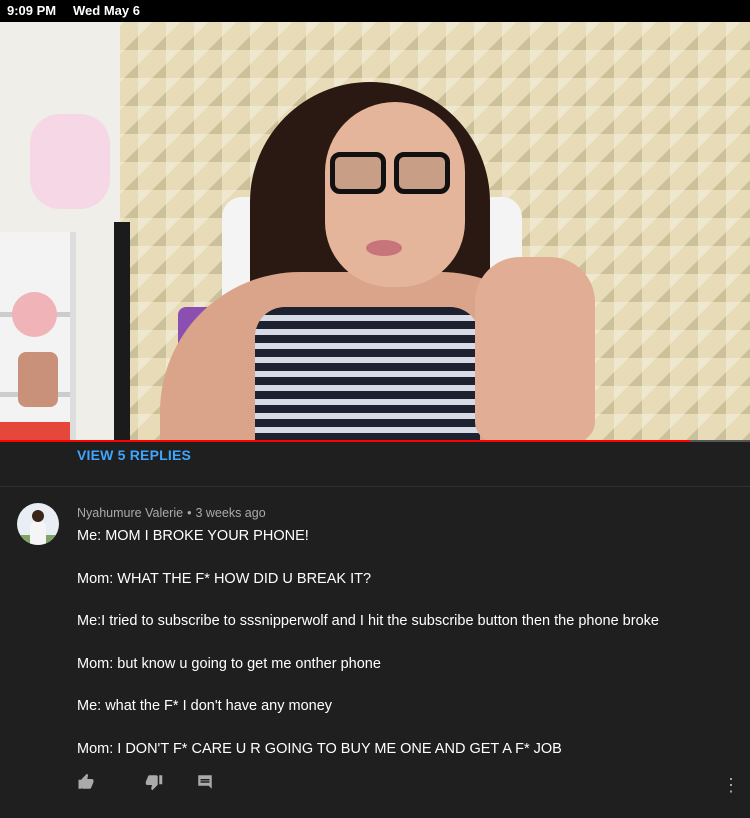 The height and width of the screenshot is (818, 750). I want to click on thumbs-up-icon, so click(88, 784).